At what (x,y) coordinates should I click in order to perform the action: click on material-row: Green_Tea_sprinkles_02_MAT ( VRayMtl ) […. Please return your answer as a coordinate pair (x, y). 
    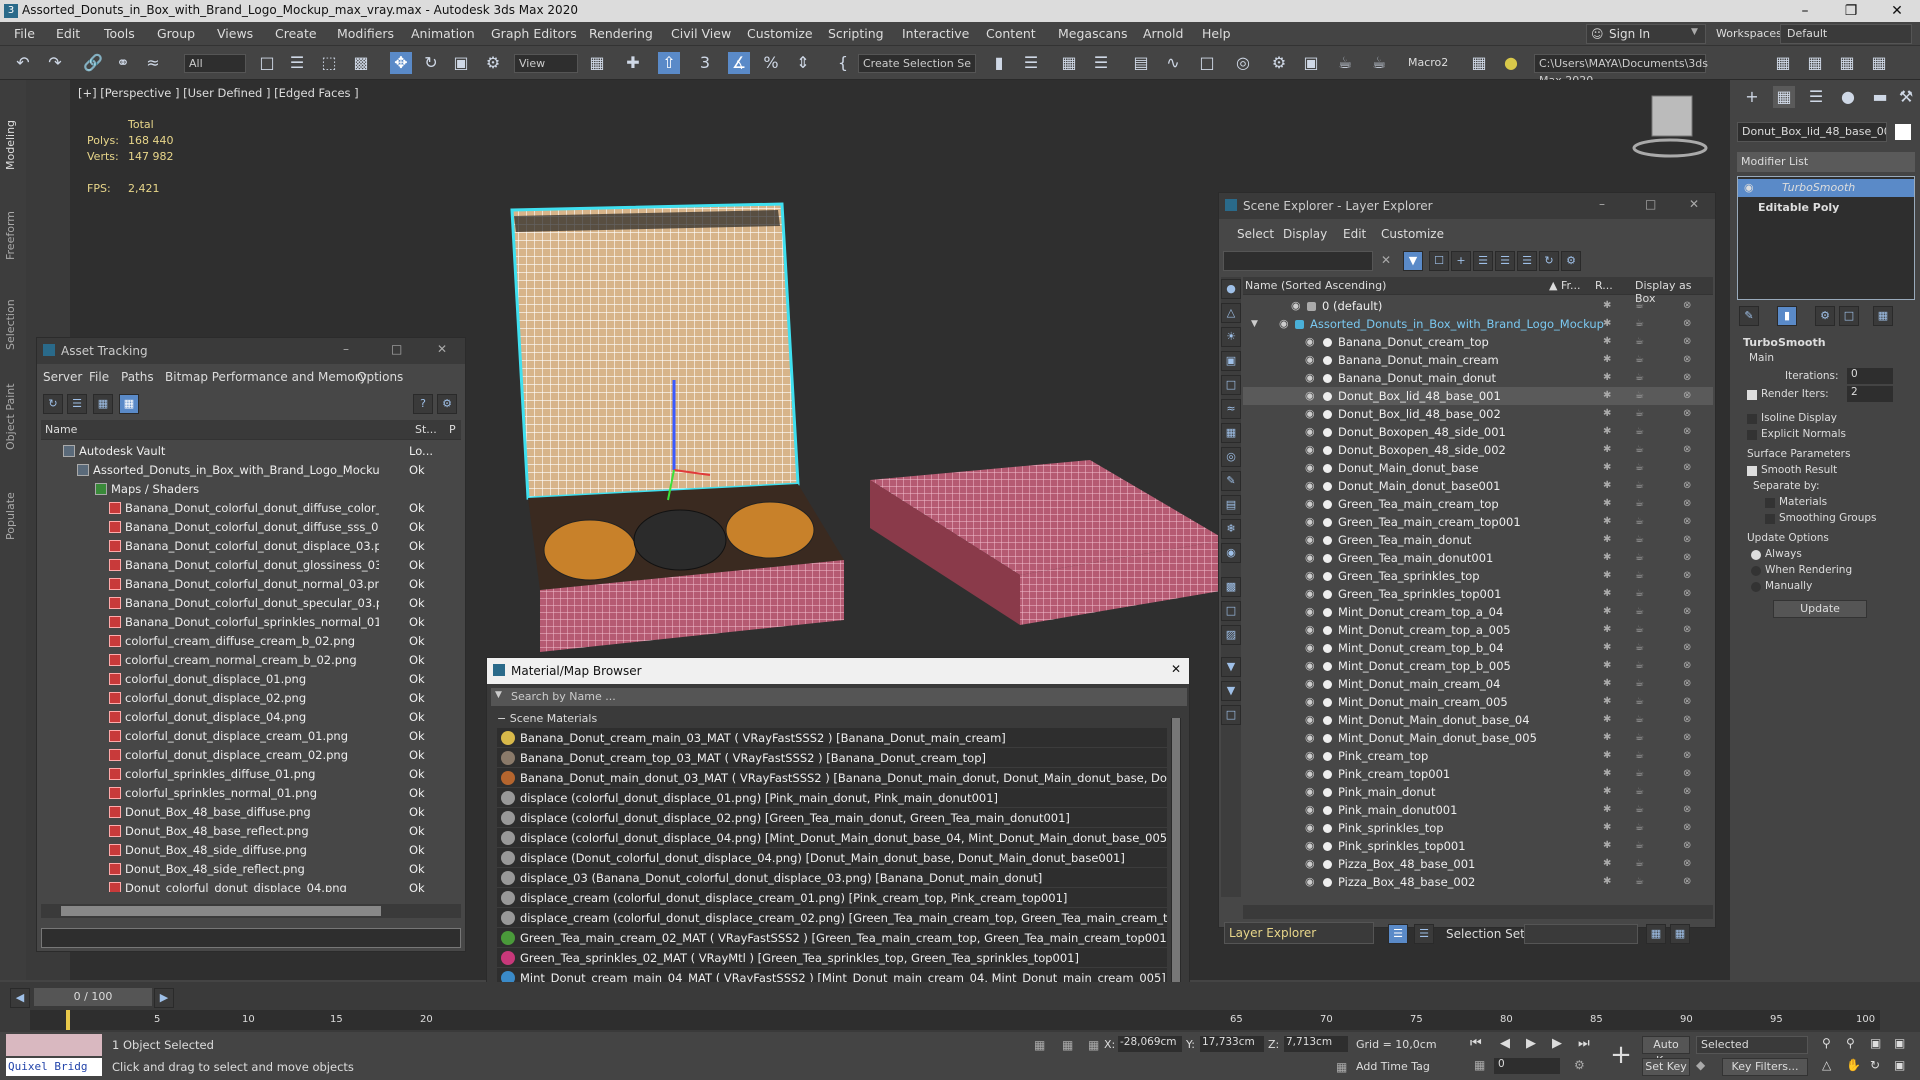
    Looking at the image, I should click on (832, 958).